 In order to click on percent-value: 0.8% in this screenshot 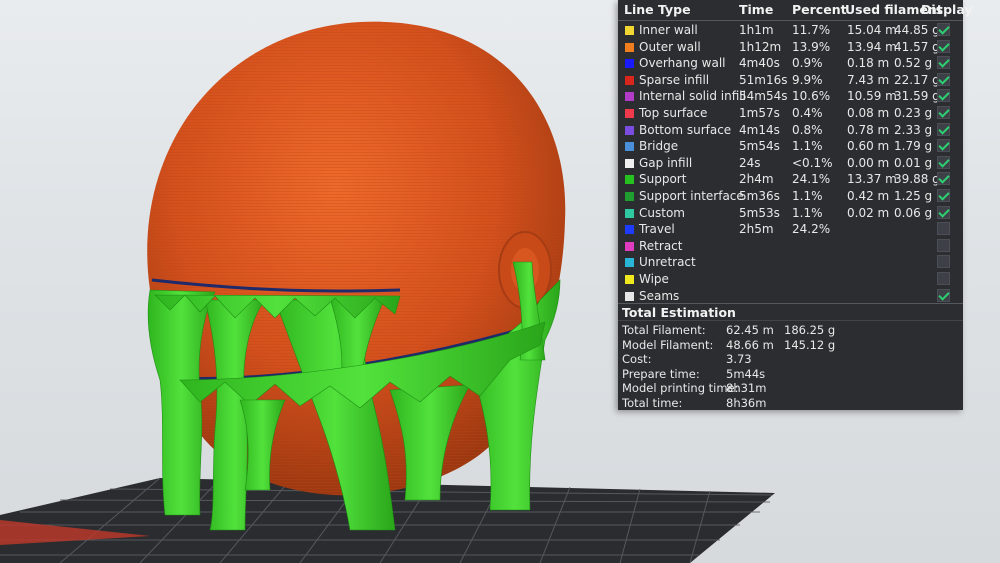, I will do `click(807, 129)`.